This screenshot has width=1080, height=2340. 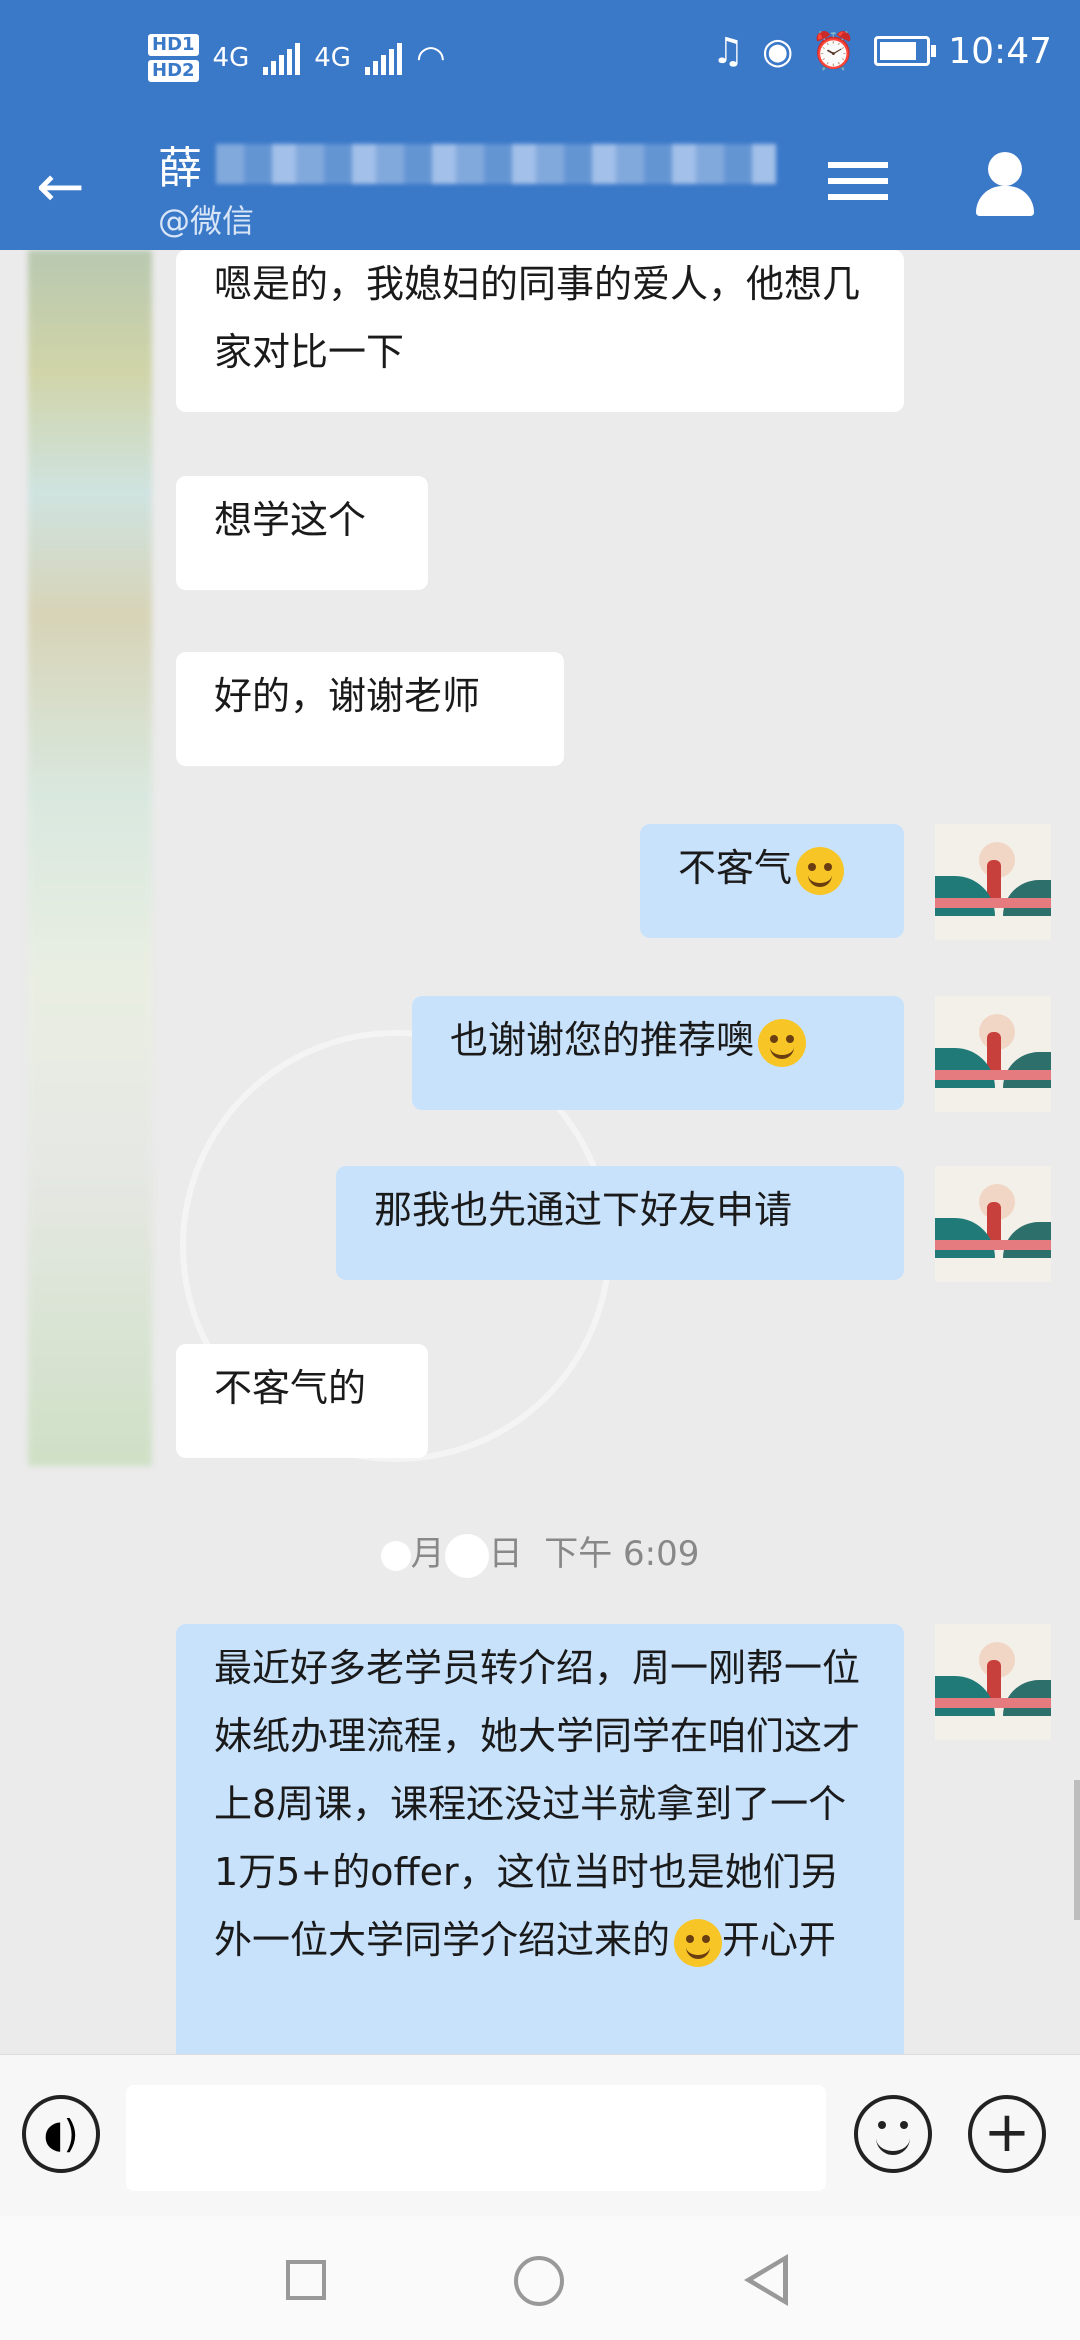 What do you see at coordinates (858, 182) in the screenshot?
I see `menu-icon` at bounding box center [858, 182].